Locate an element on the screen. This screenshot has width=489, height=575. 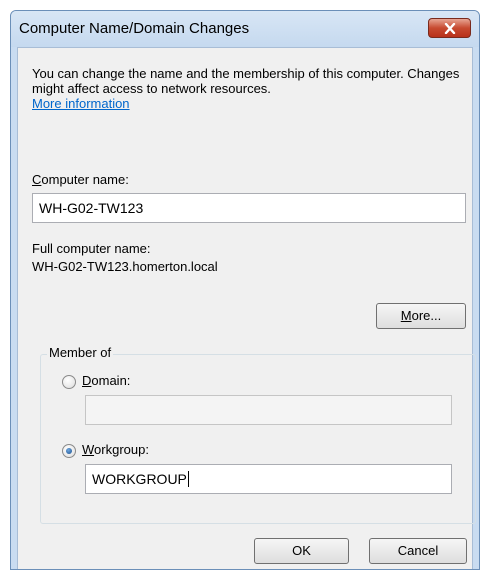
workgroup-input: WORKGROUP is located at coordinates (268, 479).